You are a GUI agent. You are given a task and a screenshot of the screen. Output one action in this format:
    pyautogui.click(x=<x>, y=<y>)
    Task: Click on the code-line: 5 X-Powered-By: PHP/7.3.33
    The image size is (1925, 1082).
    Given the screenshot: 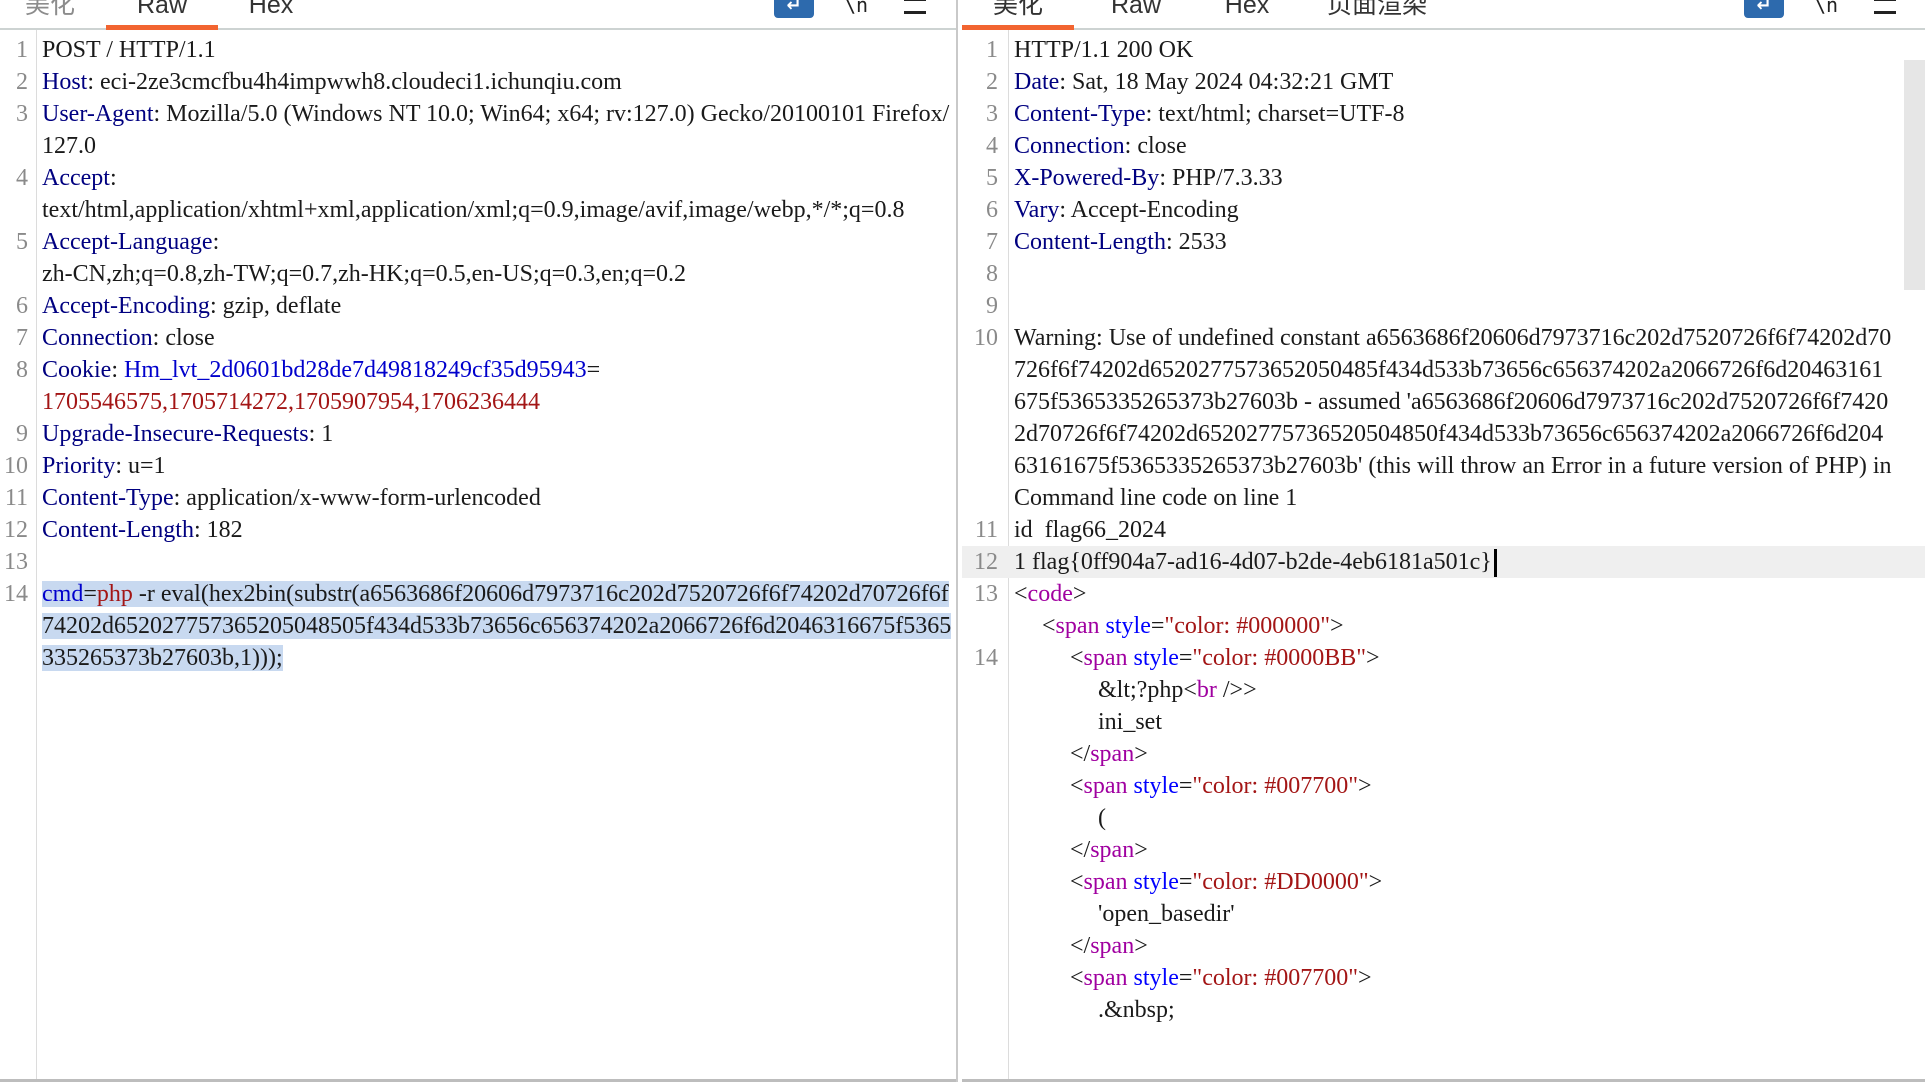 What is the action you would take?
    pyautogui.click(x=1443, y=178)
    